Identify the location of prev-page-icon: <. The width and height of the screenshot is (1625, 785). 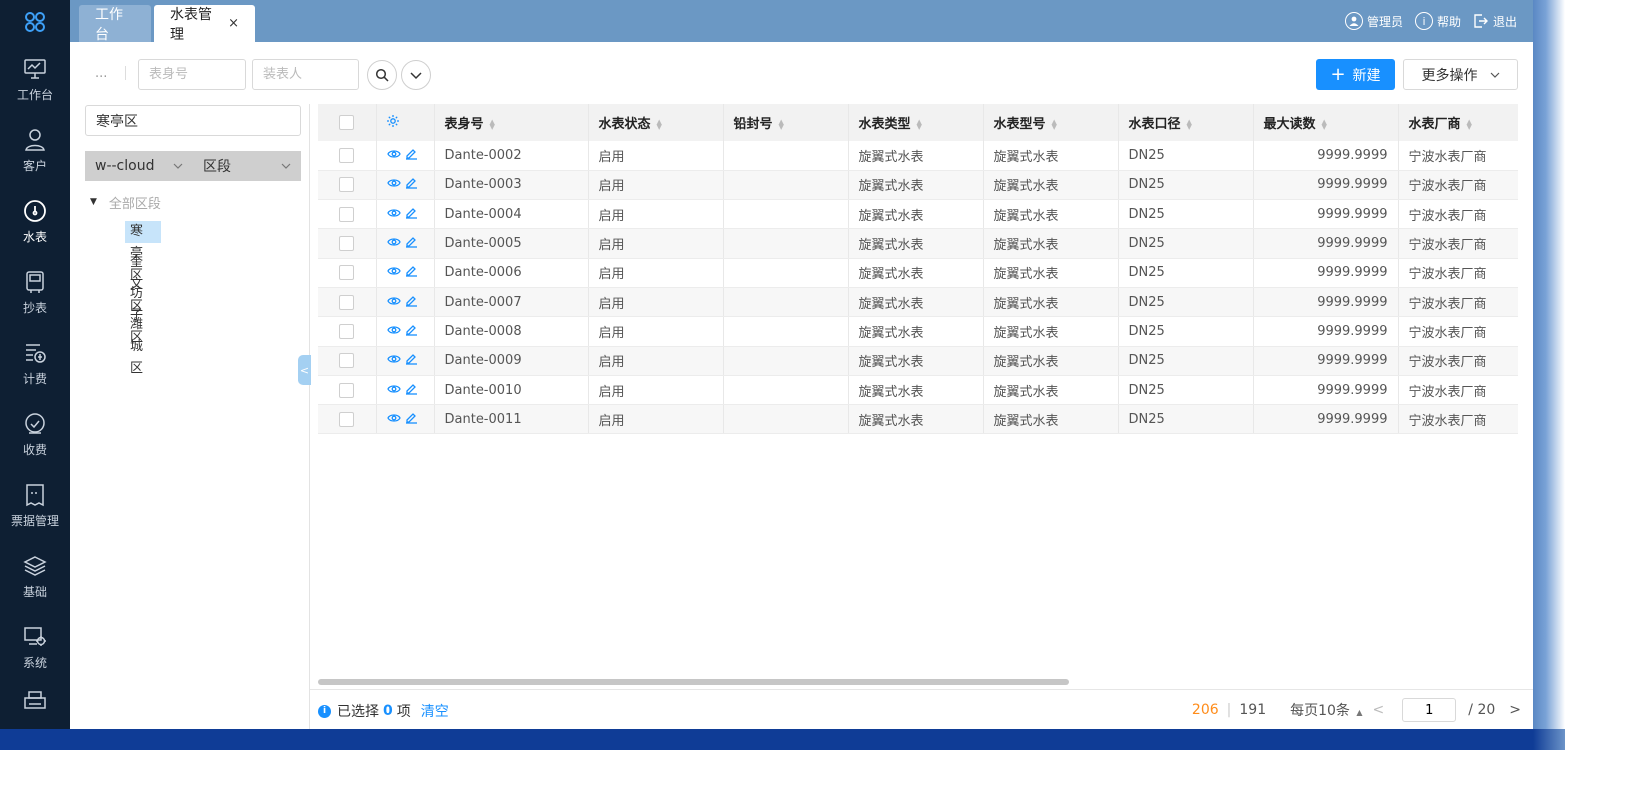
(1379, 710).